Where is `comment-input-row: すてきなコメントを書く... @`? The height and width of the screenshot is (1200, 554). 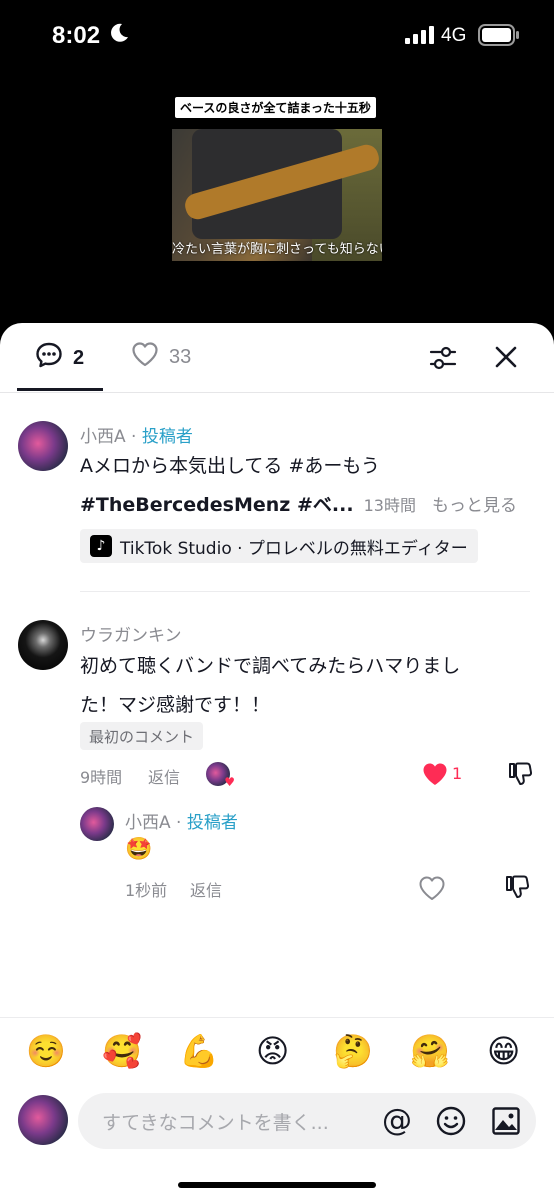
comment-input-row: すてきなコメントを書く... @ is located at coordinates (277, 1127).